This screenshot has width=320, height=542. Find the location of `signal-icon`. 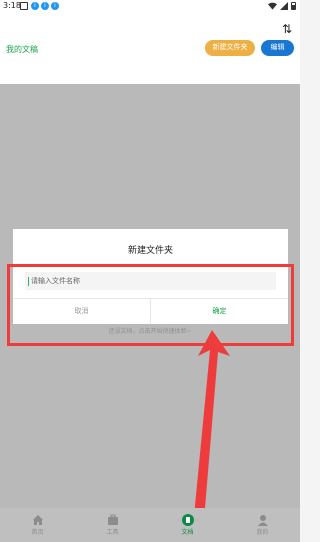

signal-icon is located at coordinates (284, 6).